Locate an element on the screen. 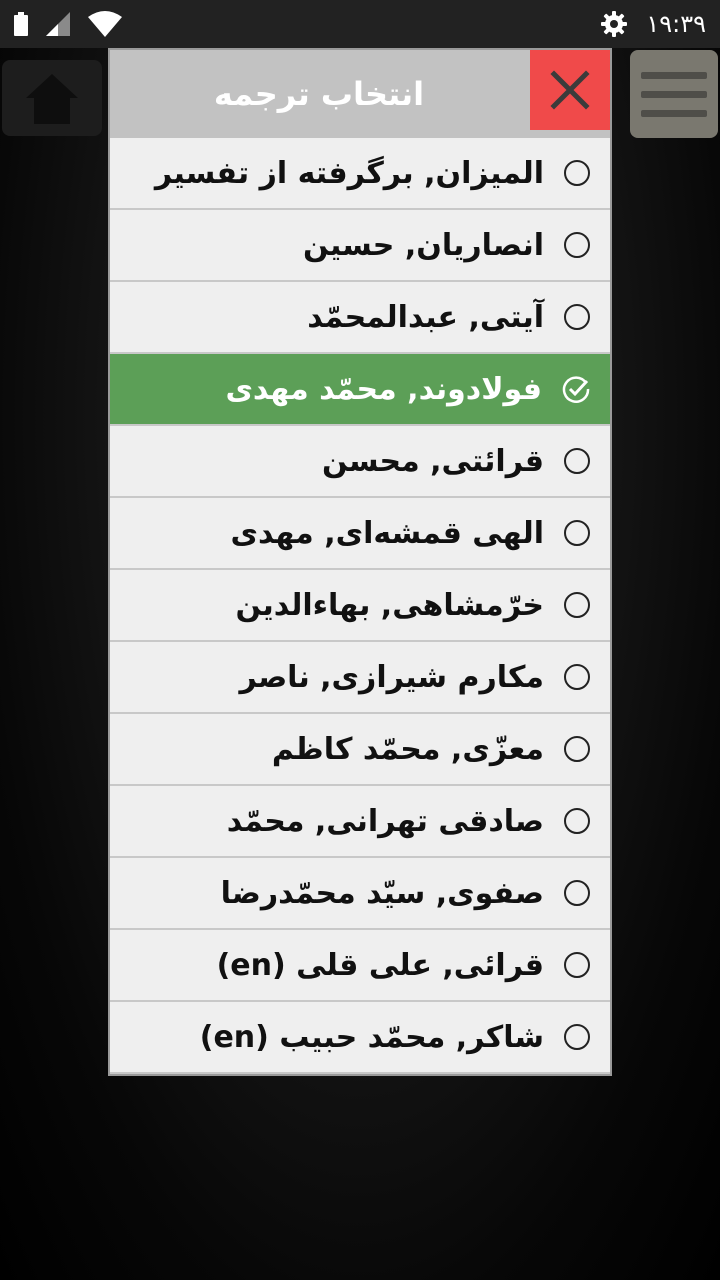  translation-option: صفوی, سیّد محمّدرضا is located at coordinates (360, 894).